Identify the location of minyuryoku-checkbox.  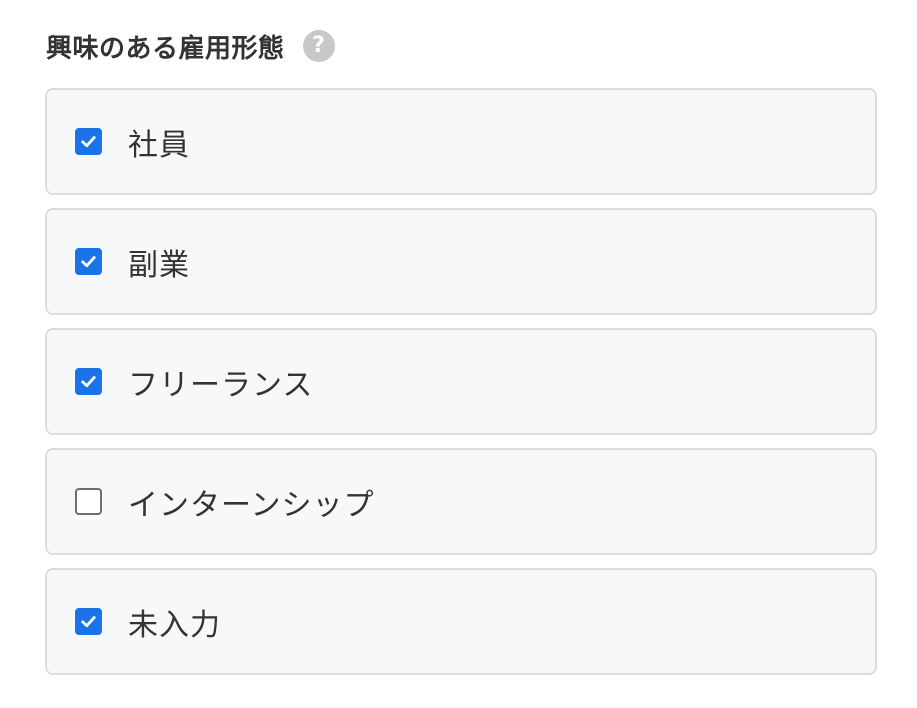
(88, 621).